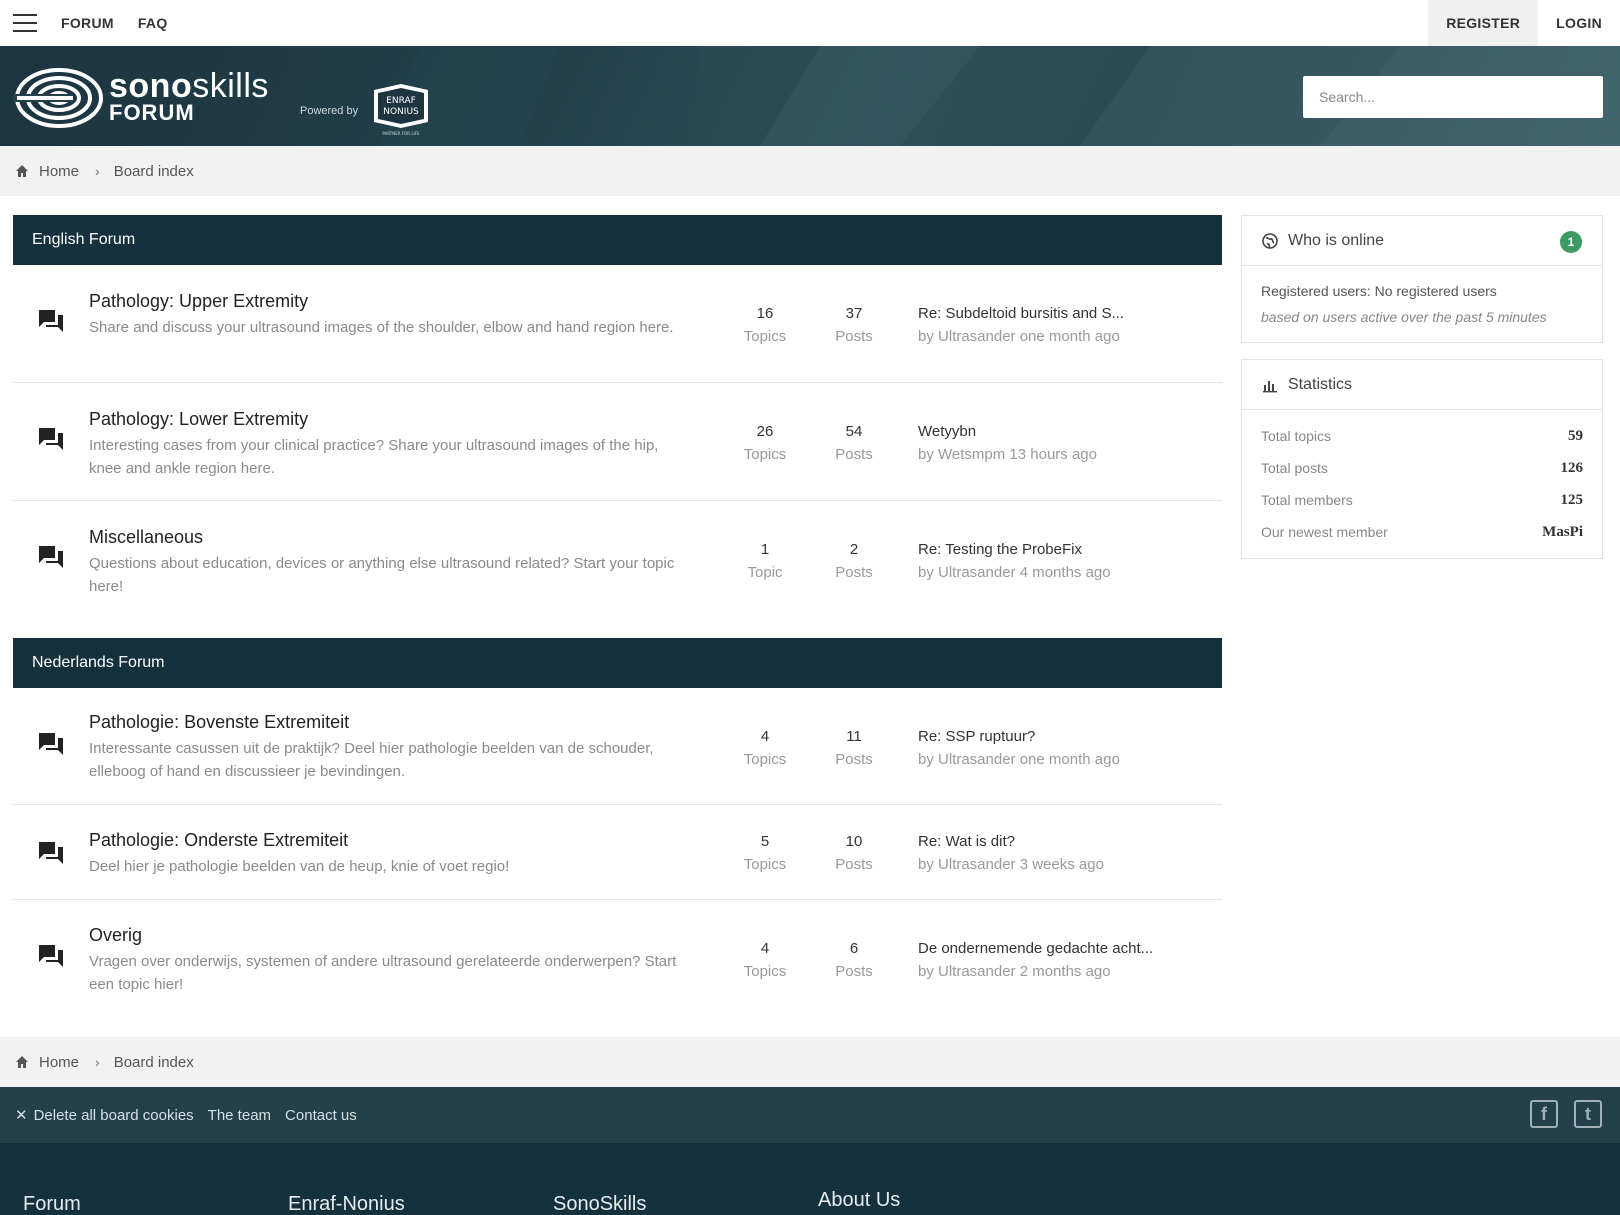  I want to click on search-input, so click(1453, 97).